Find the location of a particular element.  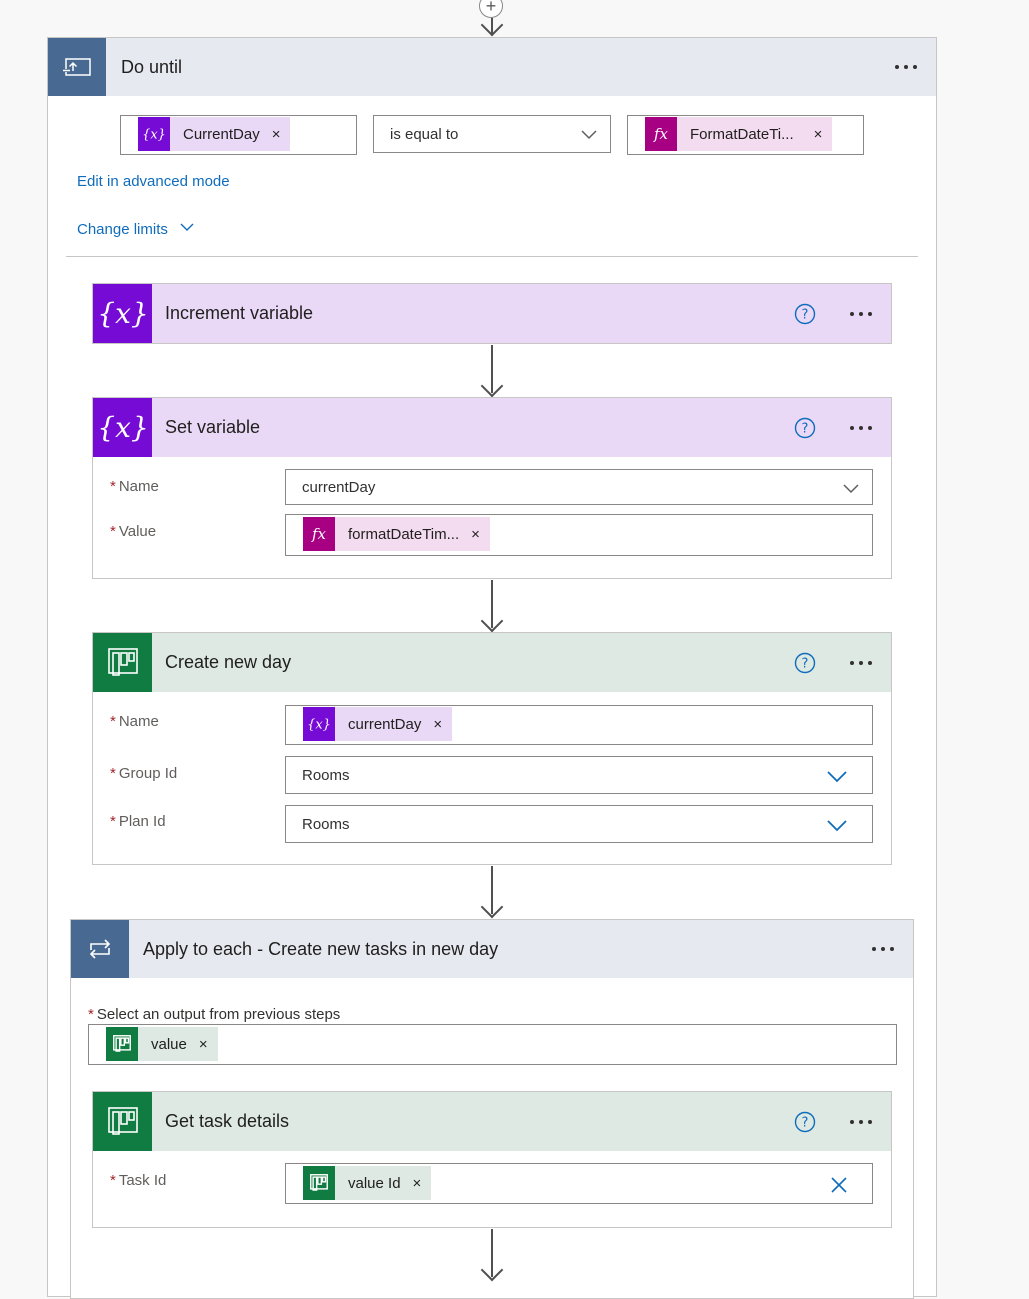

dynamic-content-token: value Id × is located at coordinates (367, 1183).